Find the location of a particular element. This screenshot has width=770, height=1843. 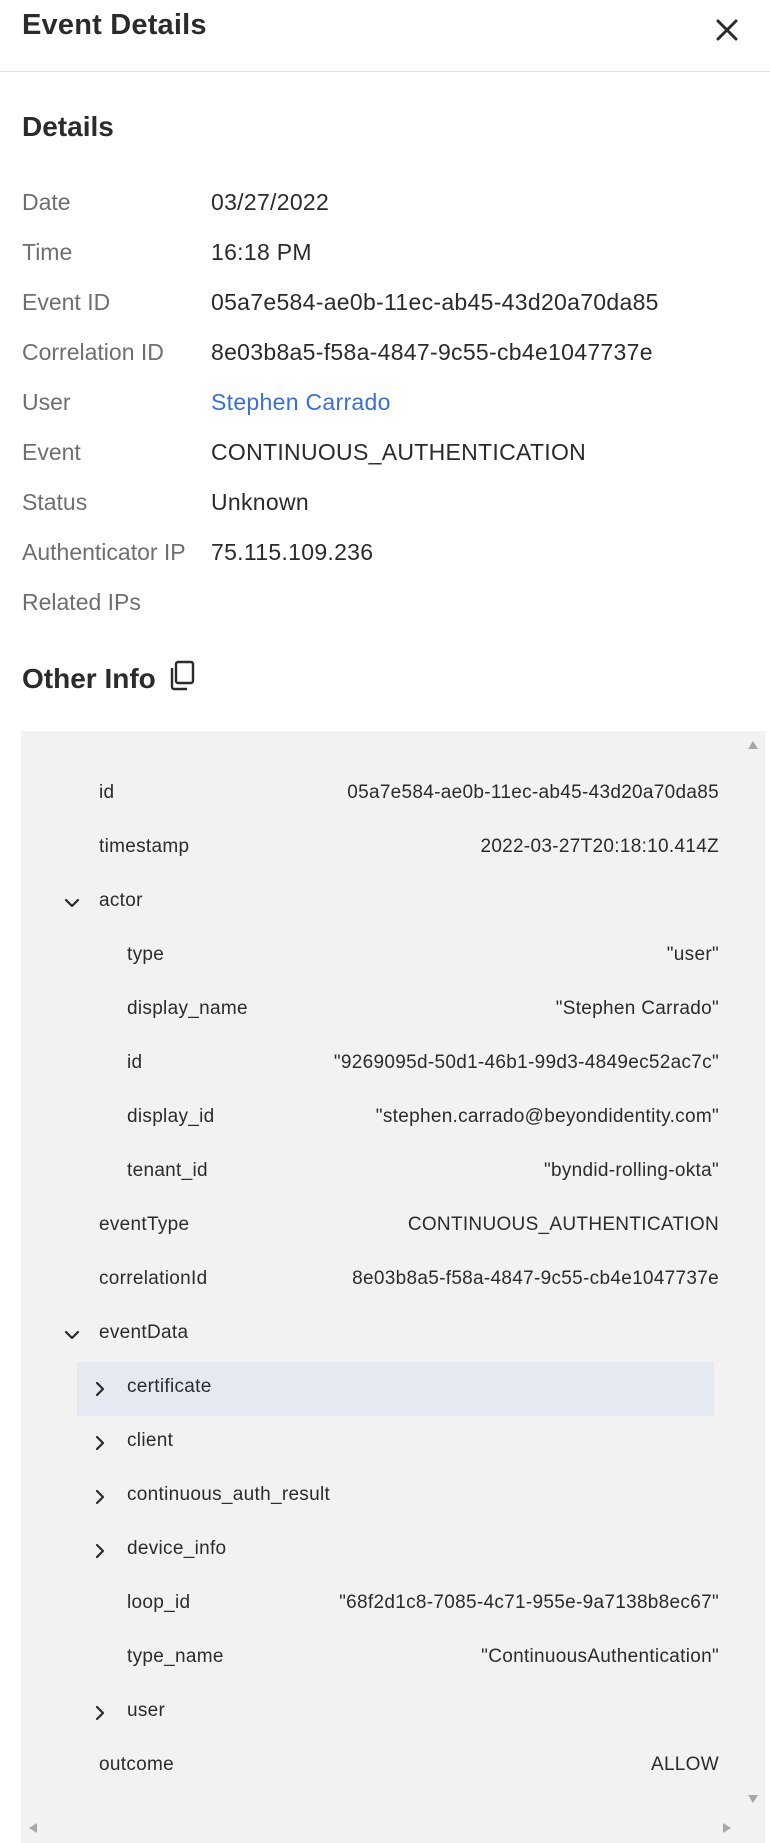

tree-value: "9269095d-50d1-46b1-99d3-4849ec52ac7c" is located at coordinates (526, 1062).